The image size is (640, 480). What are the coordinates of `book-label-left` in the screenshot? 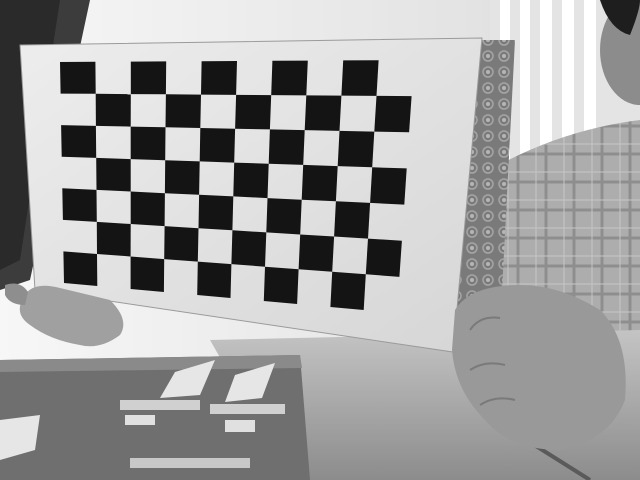 It's located at (160, 405).